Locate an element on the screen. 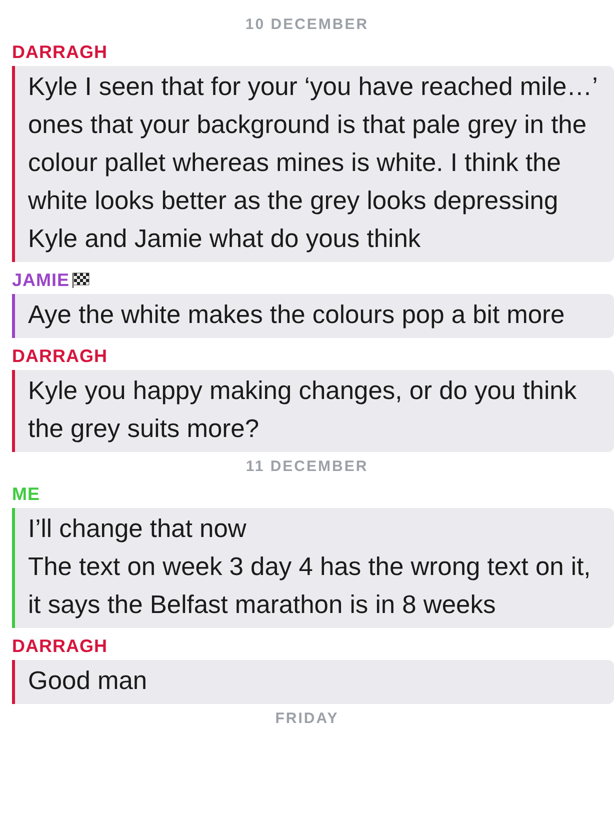  message-text: The text on week 3 day 4 has the wrong text on it, it says the Belfast marathon is in 8 weeks is located at coordinates (310, 586).